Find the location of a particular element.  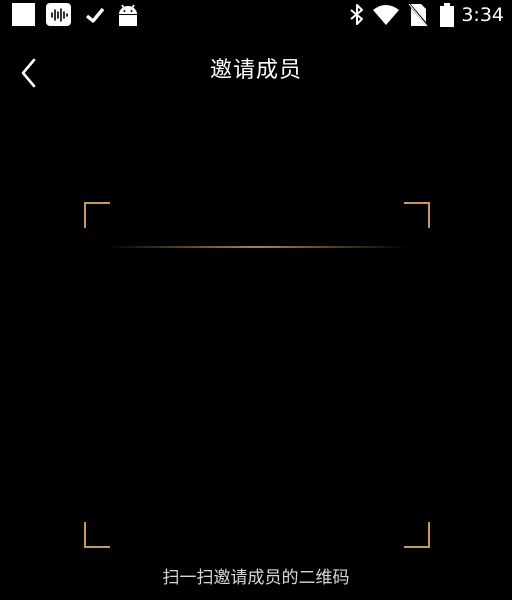

status-time: 3:34 is located at coordinates (482, 15).